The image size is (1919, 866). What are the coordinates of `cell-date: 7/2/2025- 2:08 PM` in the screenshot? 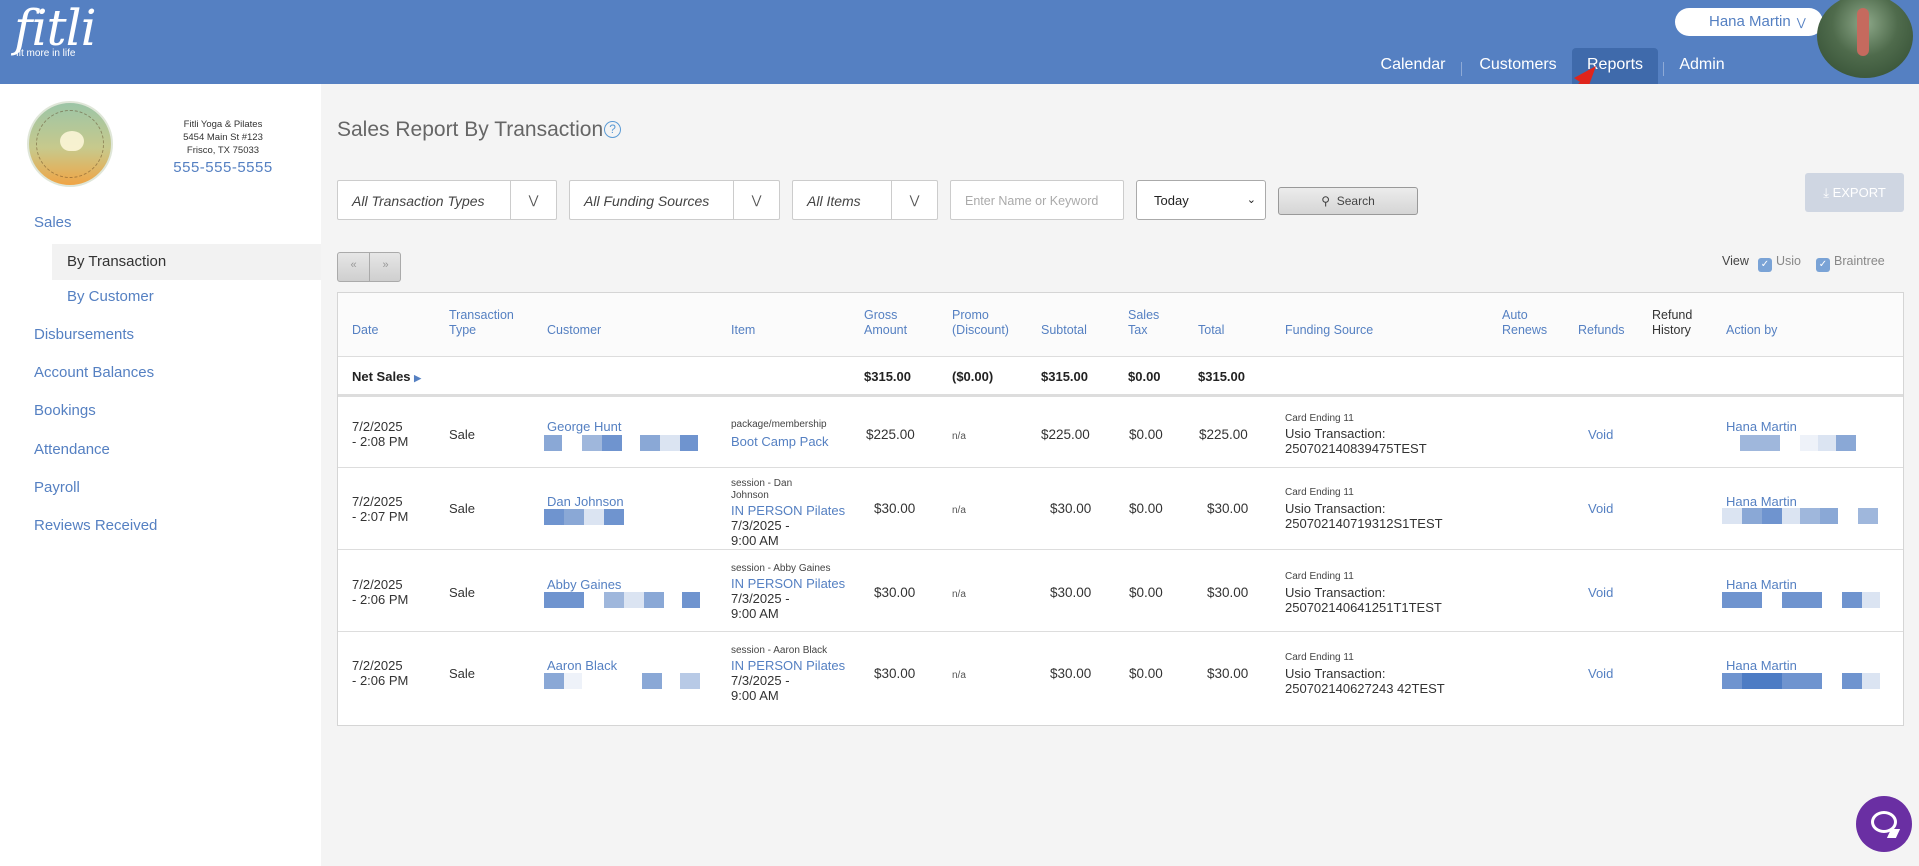 It's located at (380, 434).